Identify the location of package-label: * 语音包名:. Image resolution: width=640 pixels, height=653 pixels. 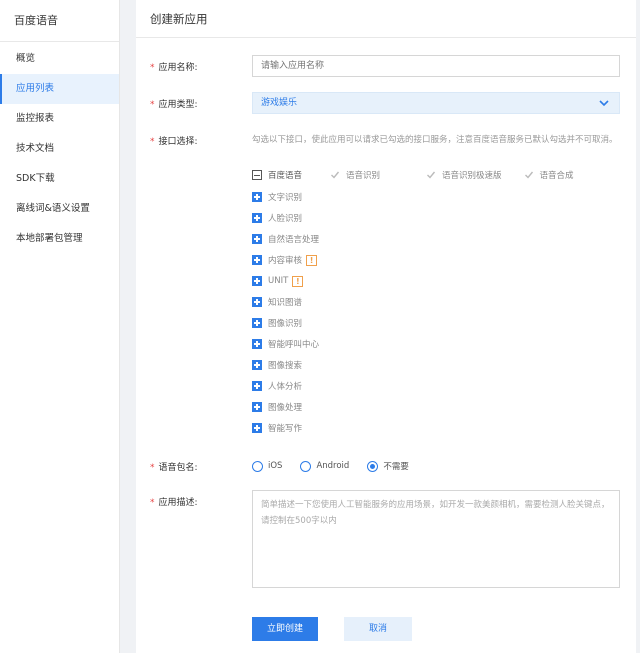
(174, 468).